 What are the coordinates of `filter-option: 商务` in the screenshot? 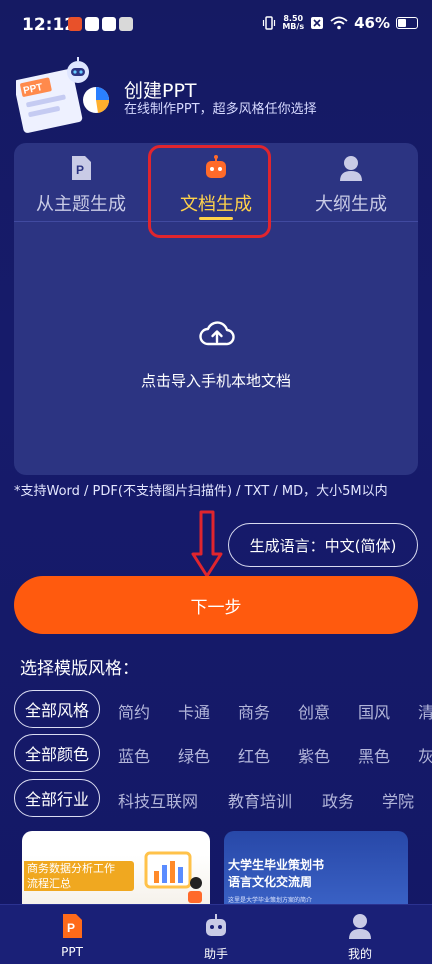 It's located at (254, 711).